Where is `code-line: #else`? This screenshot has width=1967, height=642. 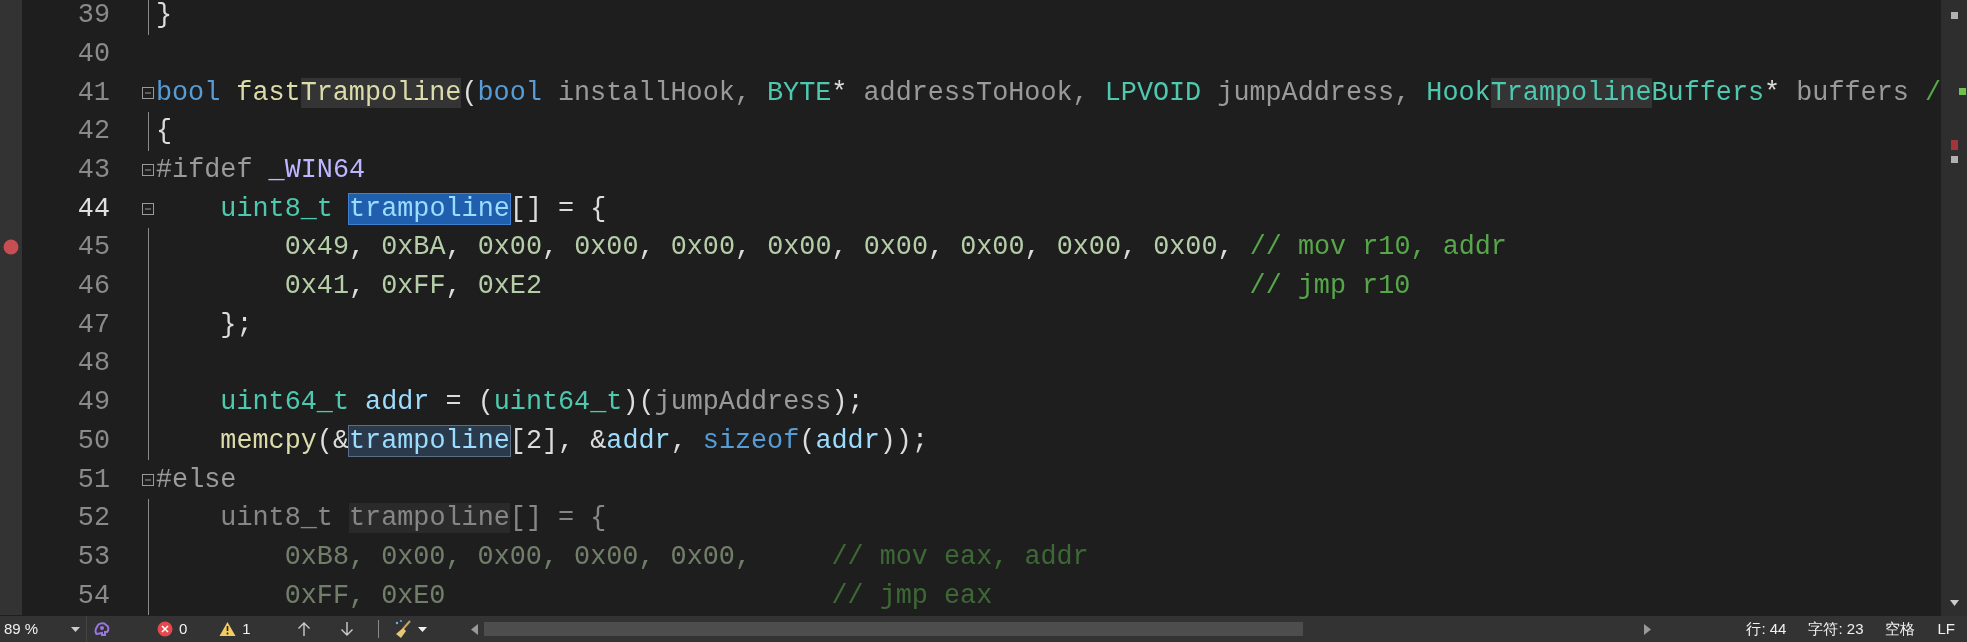 code-line: #else is located at coordinates (196, 480).